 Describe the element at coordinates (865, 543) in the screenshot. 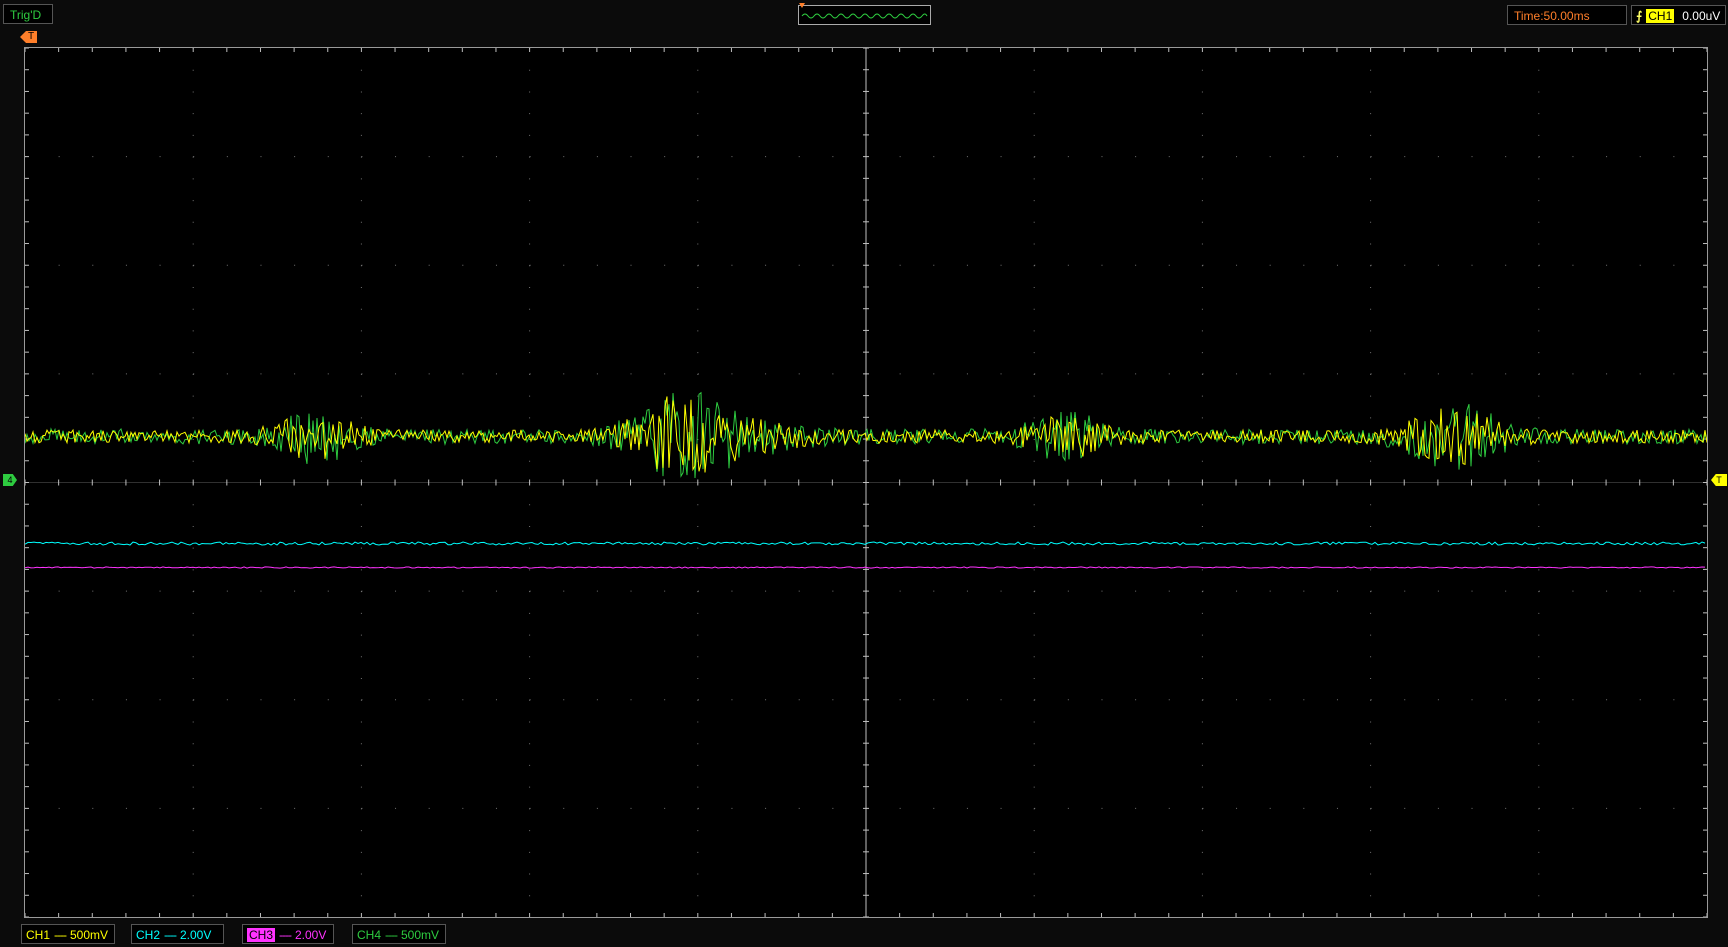

I see `ch2-trace` at that location.